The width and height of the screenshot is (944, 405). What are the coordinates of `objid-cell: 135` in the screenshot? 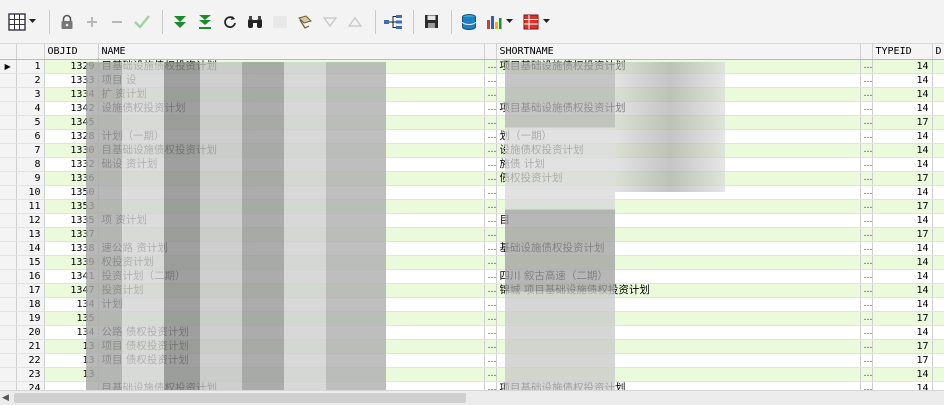 It's located at (71, 318).